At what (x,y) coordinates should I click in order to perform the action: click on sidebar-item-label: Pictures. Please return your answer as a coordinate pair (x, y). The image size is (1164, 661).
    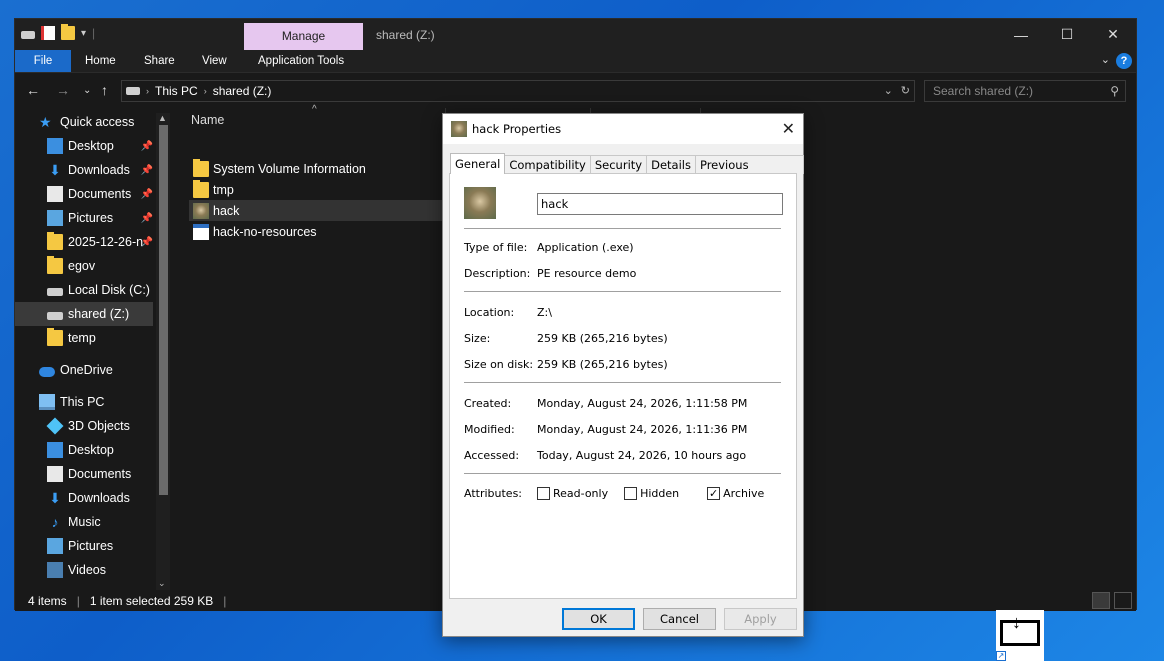
    Looking at the image, I should click on (91, 546).